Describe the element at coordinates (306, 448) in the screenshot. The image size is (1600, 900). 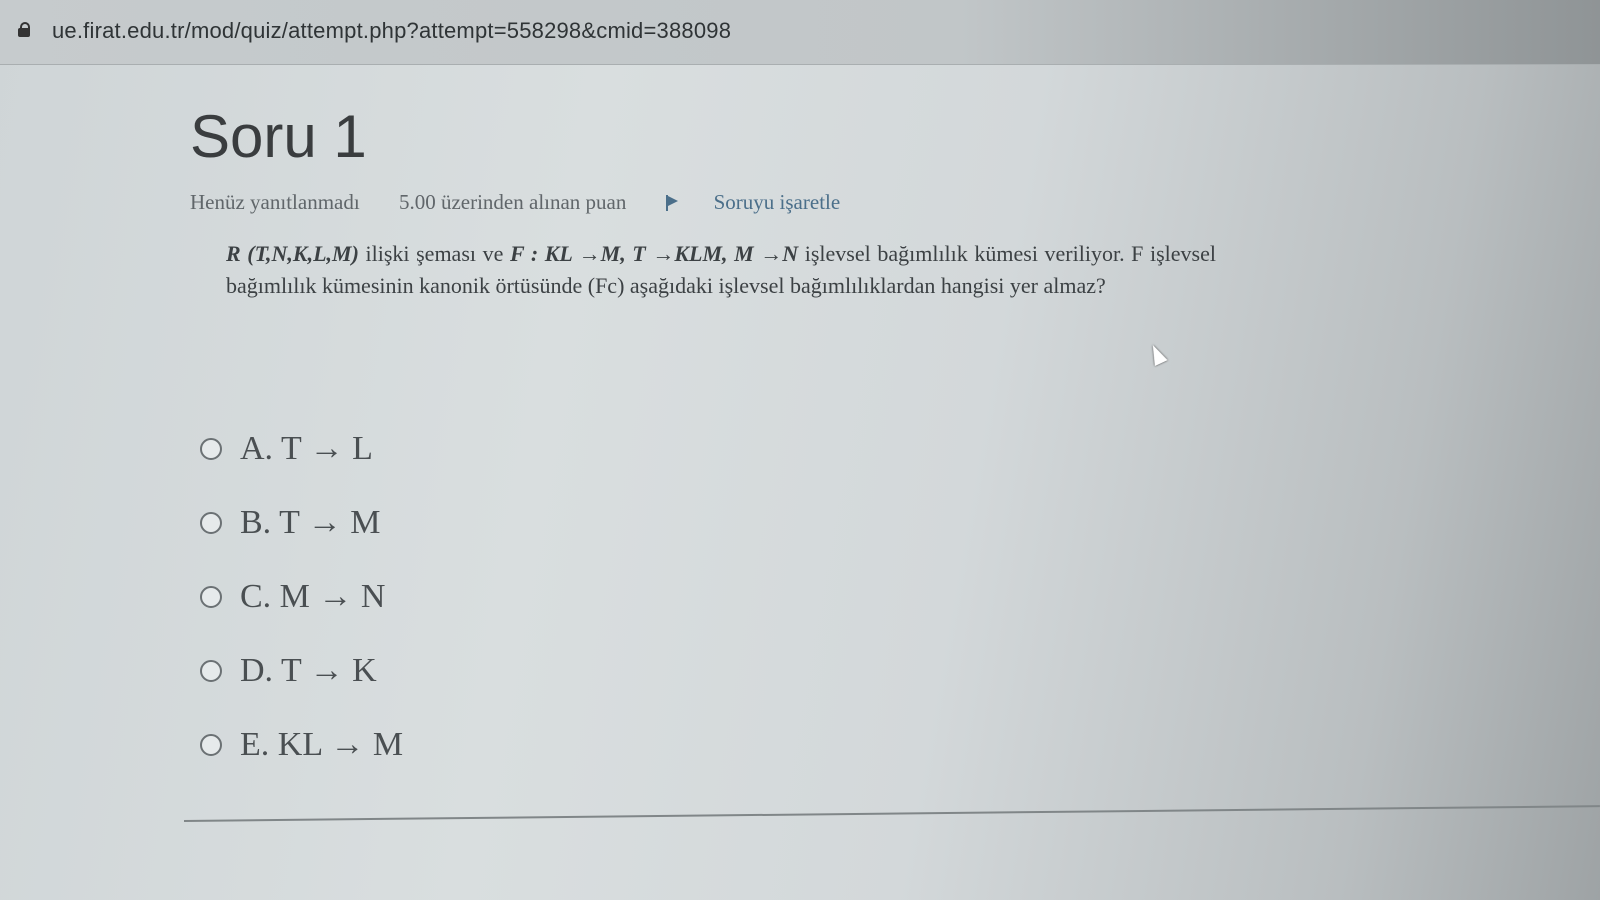
I see `answer-label: A. T → L` at that location.